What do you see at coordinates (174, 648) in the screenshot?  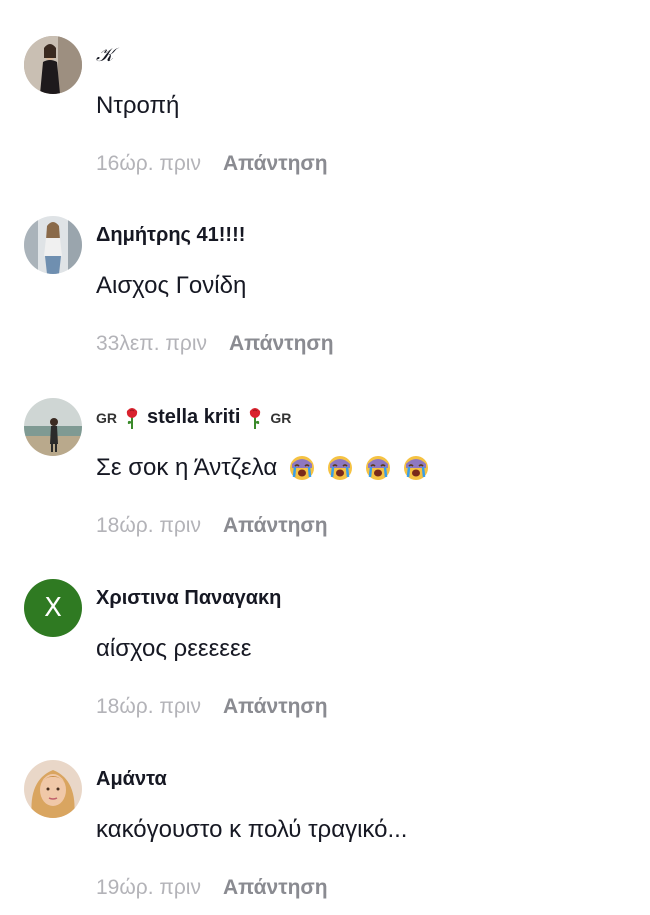 I see `comment-text: αίσχος ρεεεεεε` at bounding box center [174, 648].